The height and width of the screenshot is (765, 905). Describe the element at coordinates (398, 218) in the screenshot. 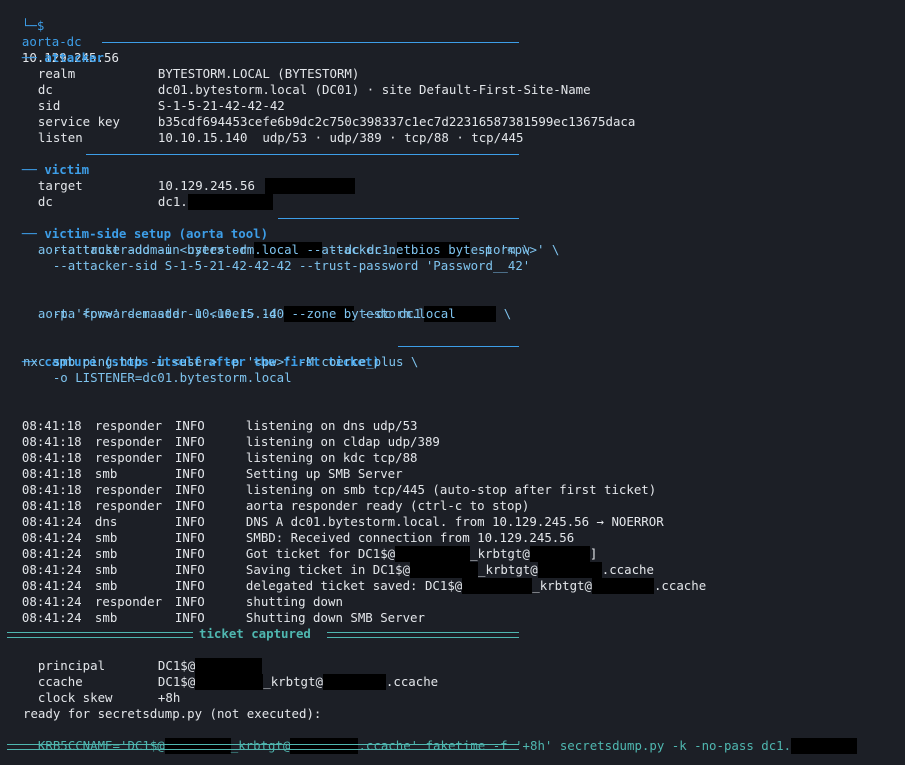

I see `section-rule-setup` at that location.